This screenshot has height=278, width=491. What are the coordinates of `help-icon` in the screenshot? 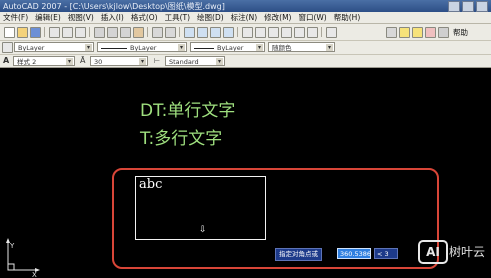 It's located at (331, 32).